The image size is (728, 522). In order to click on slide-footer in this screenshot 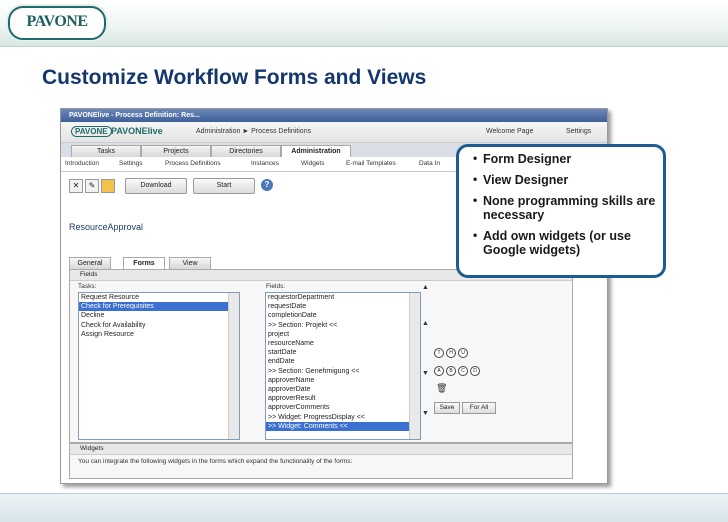, I will do `click(364, 507)`.